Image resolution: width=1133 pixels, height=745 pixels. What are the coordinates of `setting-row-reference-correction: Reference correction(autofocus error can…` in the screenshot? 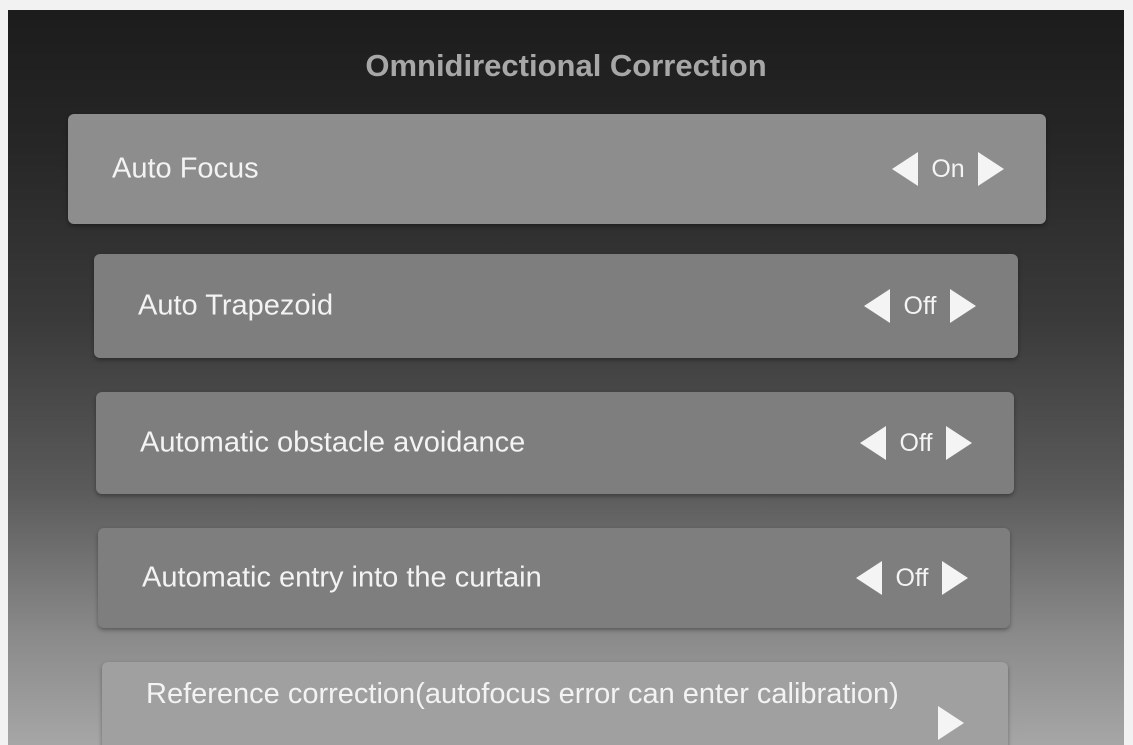 It's located at (555, 703).